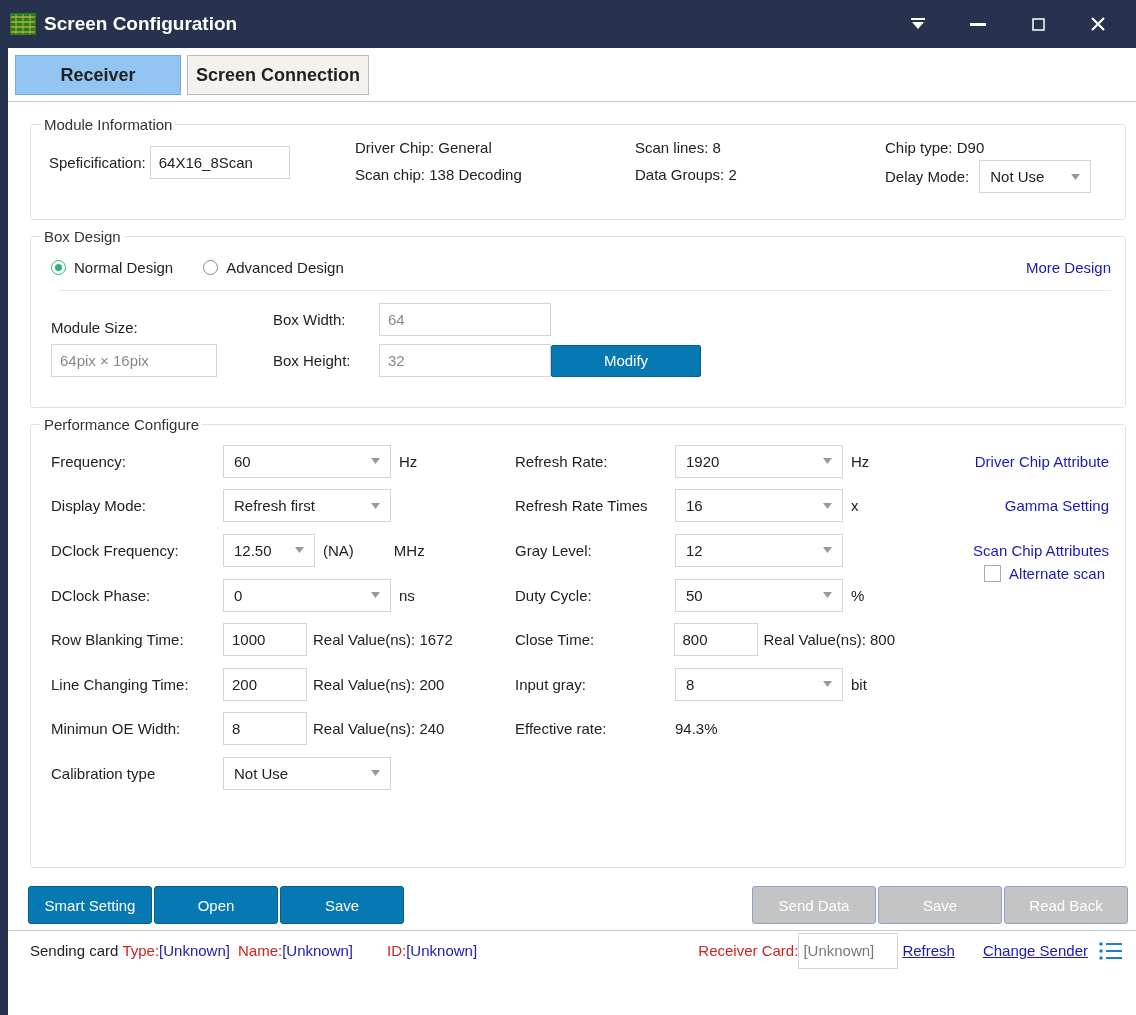  I want to click on input-field: 64X16_8Scan, so click(219, 162).